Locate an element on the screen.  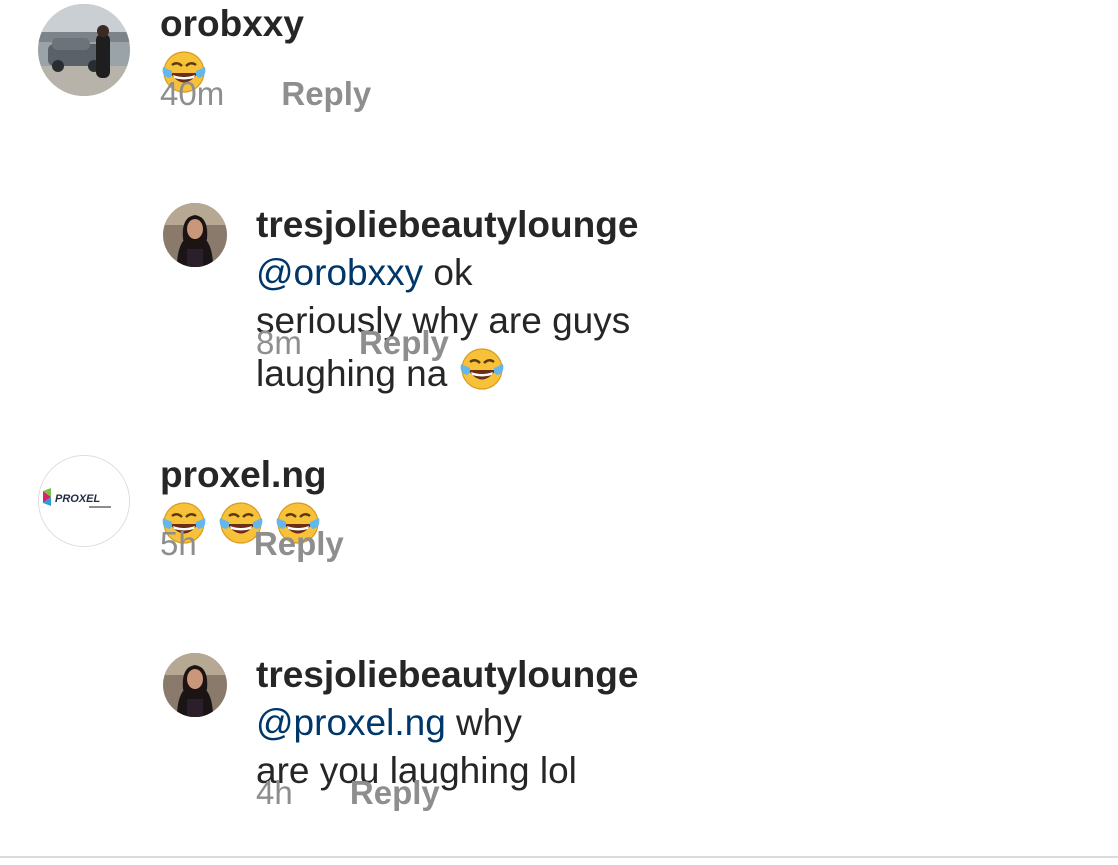
mention-link: @proxel.ng is located at coordinates (351, 722).